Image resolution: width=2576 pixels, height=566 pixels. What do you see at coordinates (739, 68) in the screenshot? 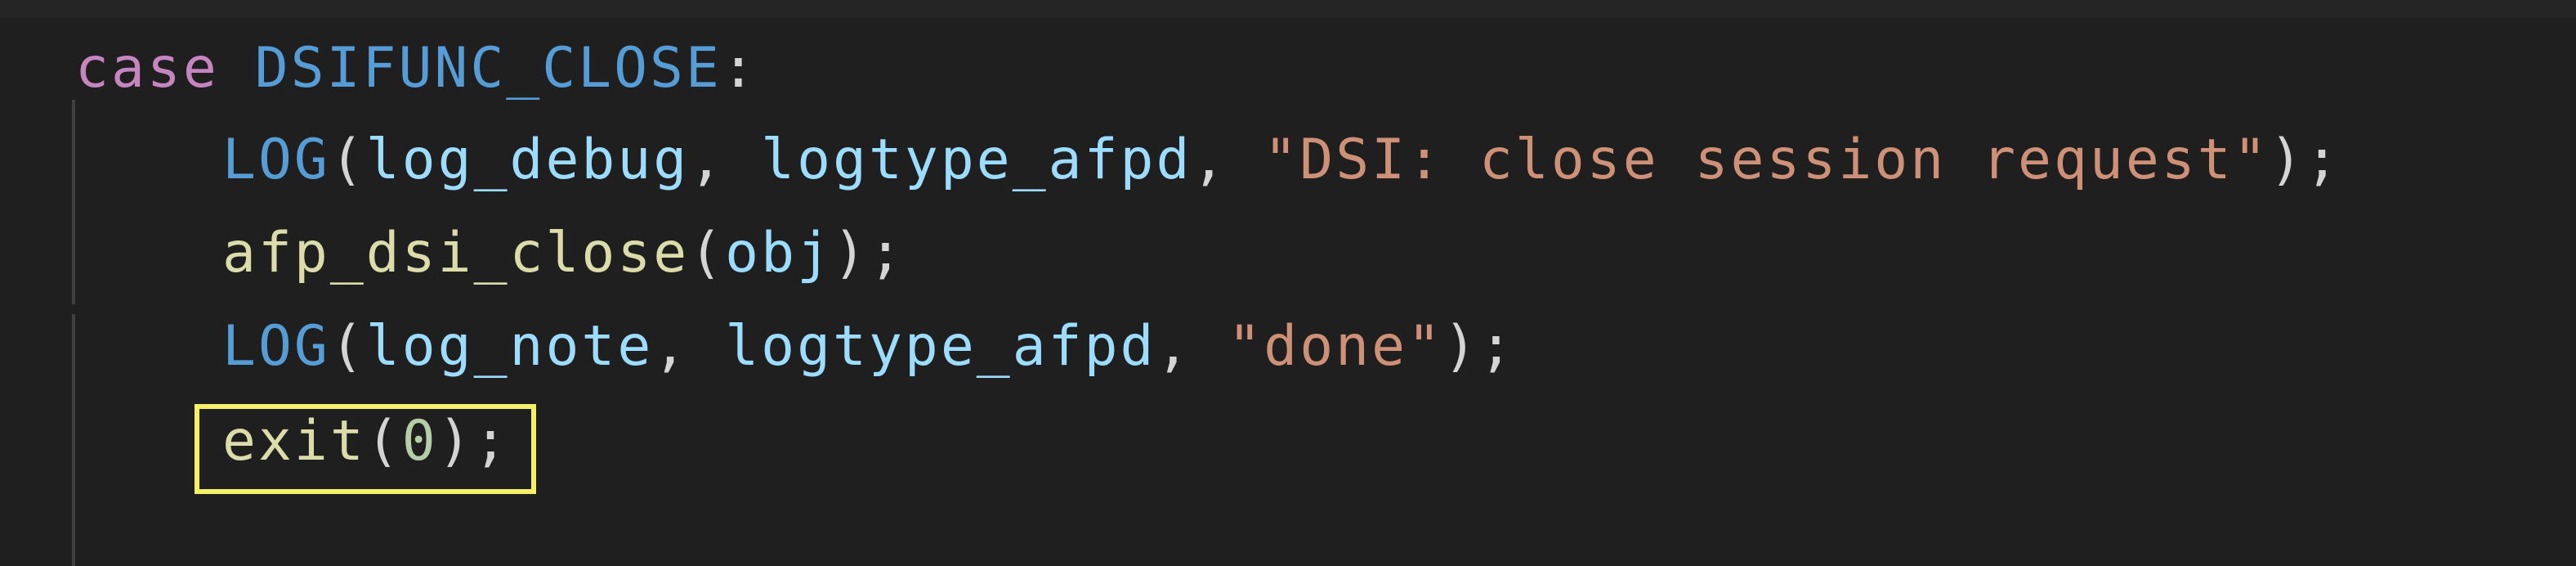
I see `punctuation-token: :` at bounding box center [739, 68].